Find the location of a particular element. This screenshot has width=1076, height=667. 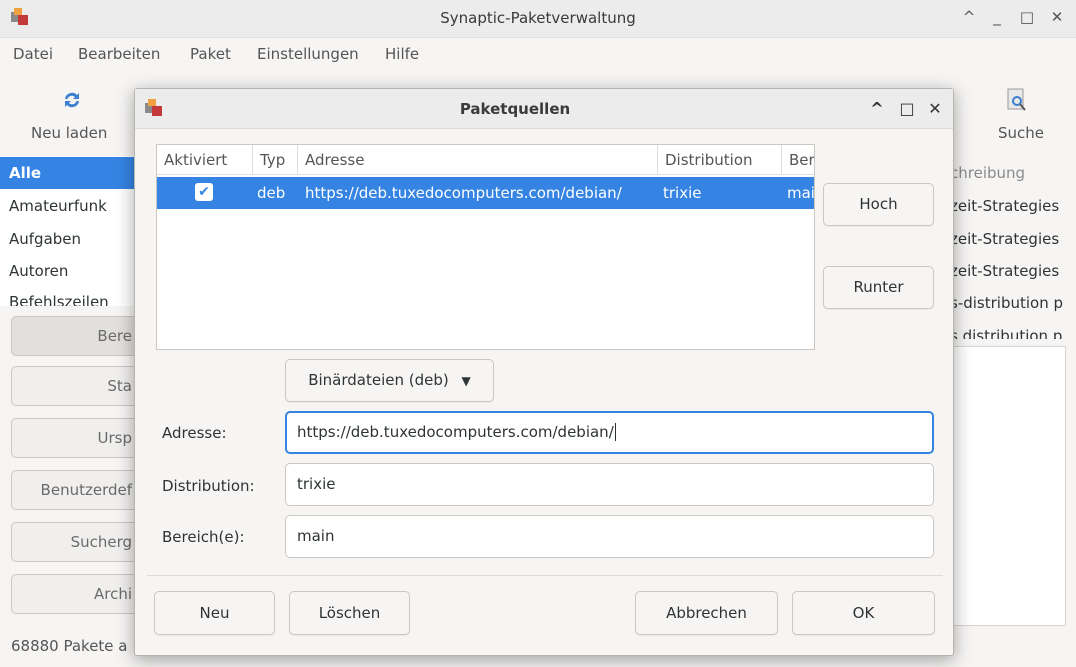

window-minimize-button: _ is located at coordinates (997, 17).